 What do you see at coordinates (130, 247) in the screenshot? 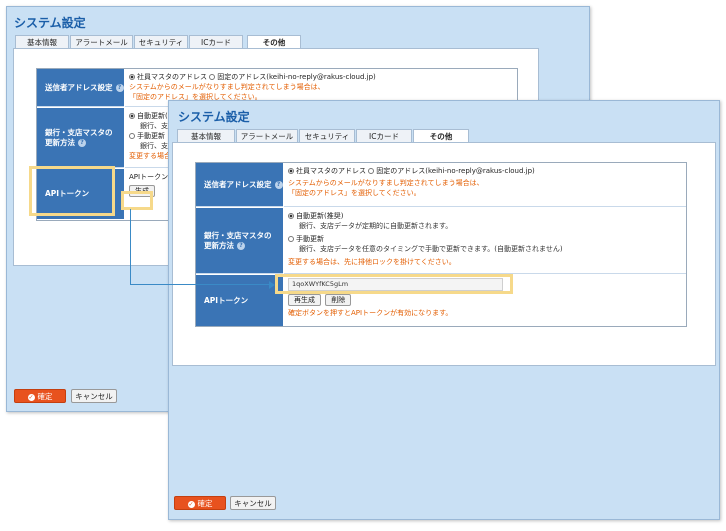
I see `connector-line-vertical` at bounding box center [130, 247].